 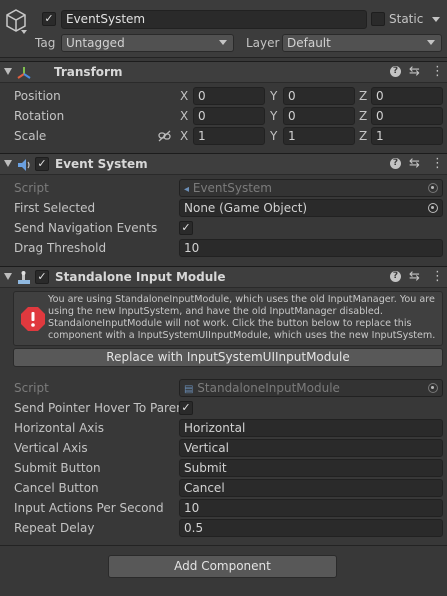 I want to click on transform-header: Transform ? ⇆ ⋮, so click(x=223, y=72).